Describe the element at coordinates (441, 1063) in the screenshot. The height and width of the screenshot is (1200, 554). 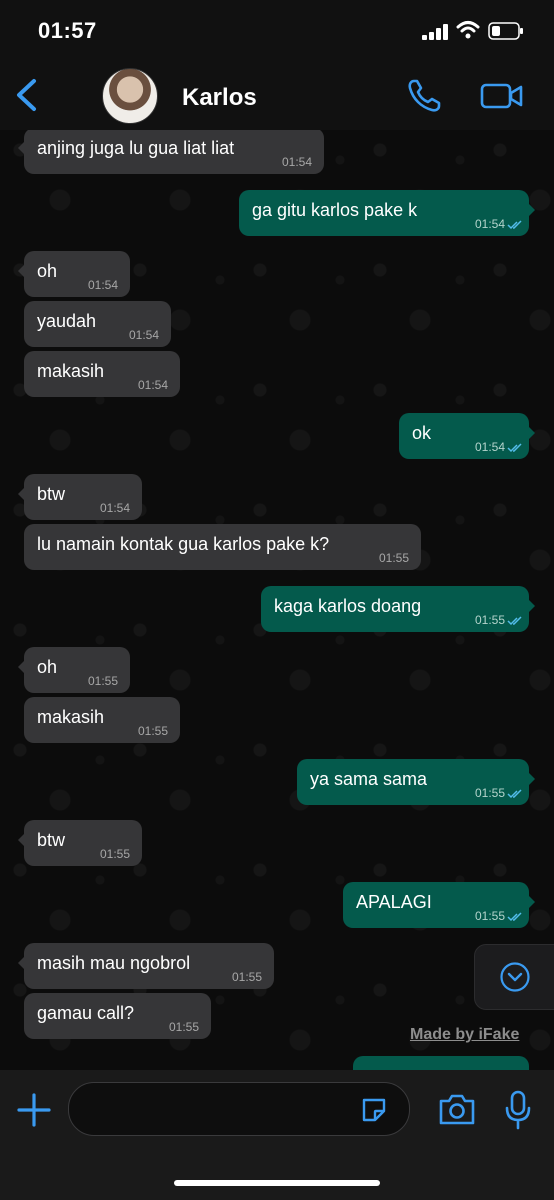
I see `message-bubble-outgoing-partial` at that location.